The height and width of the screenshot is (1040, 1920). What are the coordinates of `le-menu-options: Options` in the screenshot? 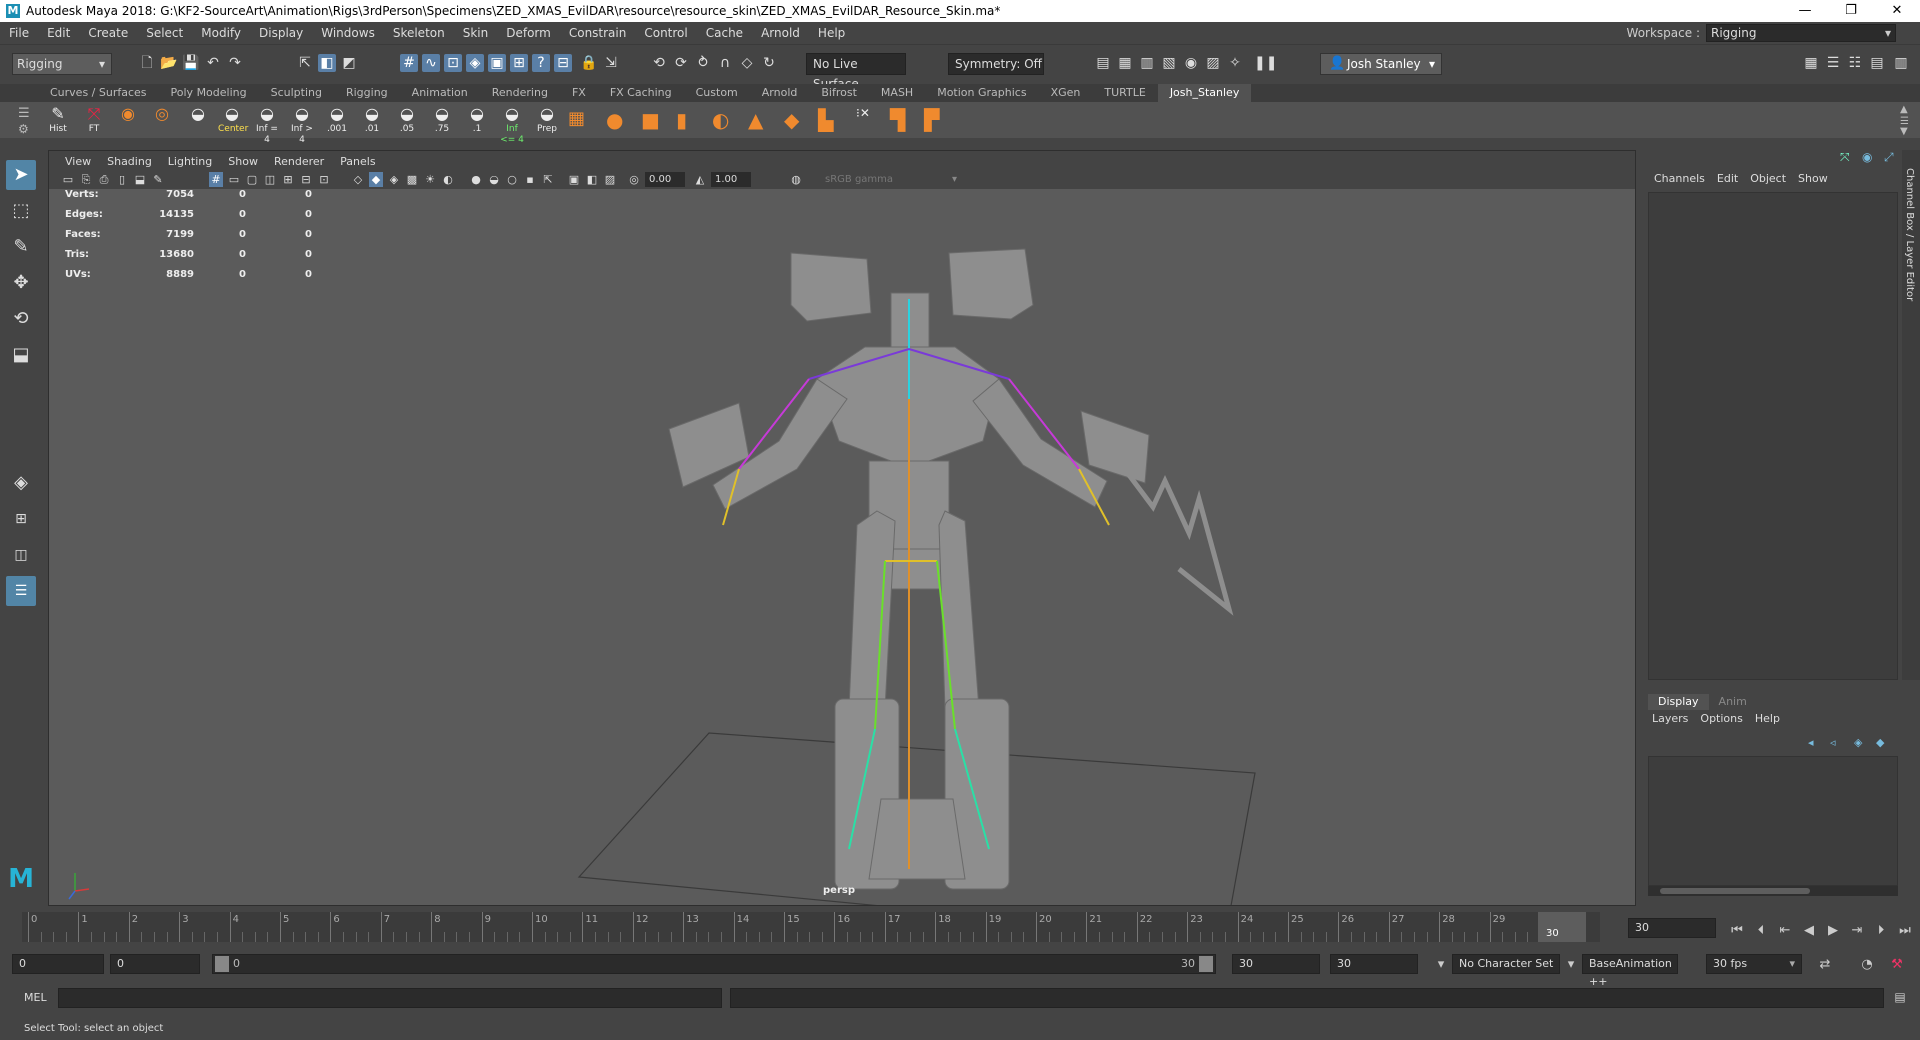 It's located at (1723, 718).